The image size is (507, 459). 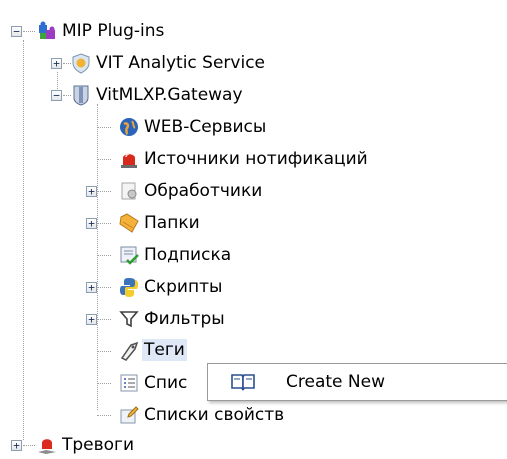 I want to click on tag-icon, so click(x=129, y=351).